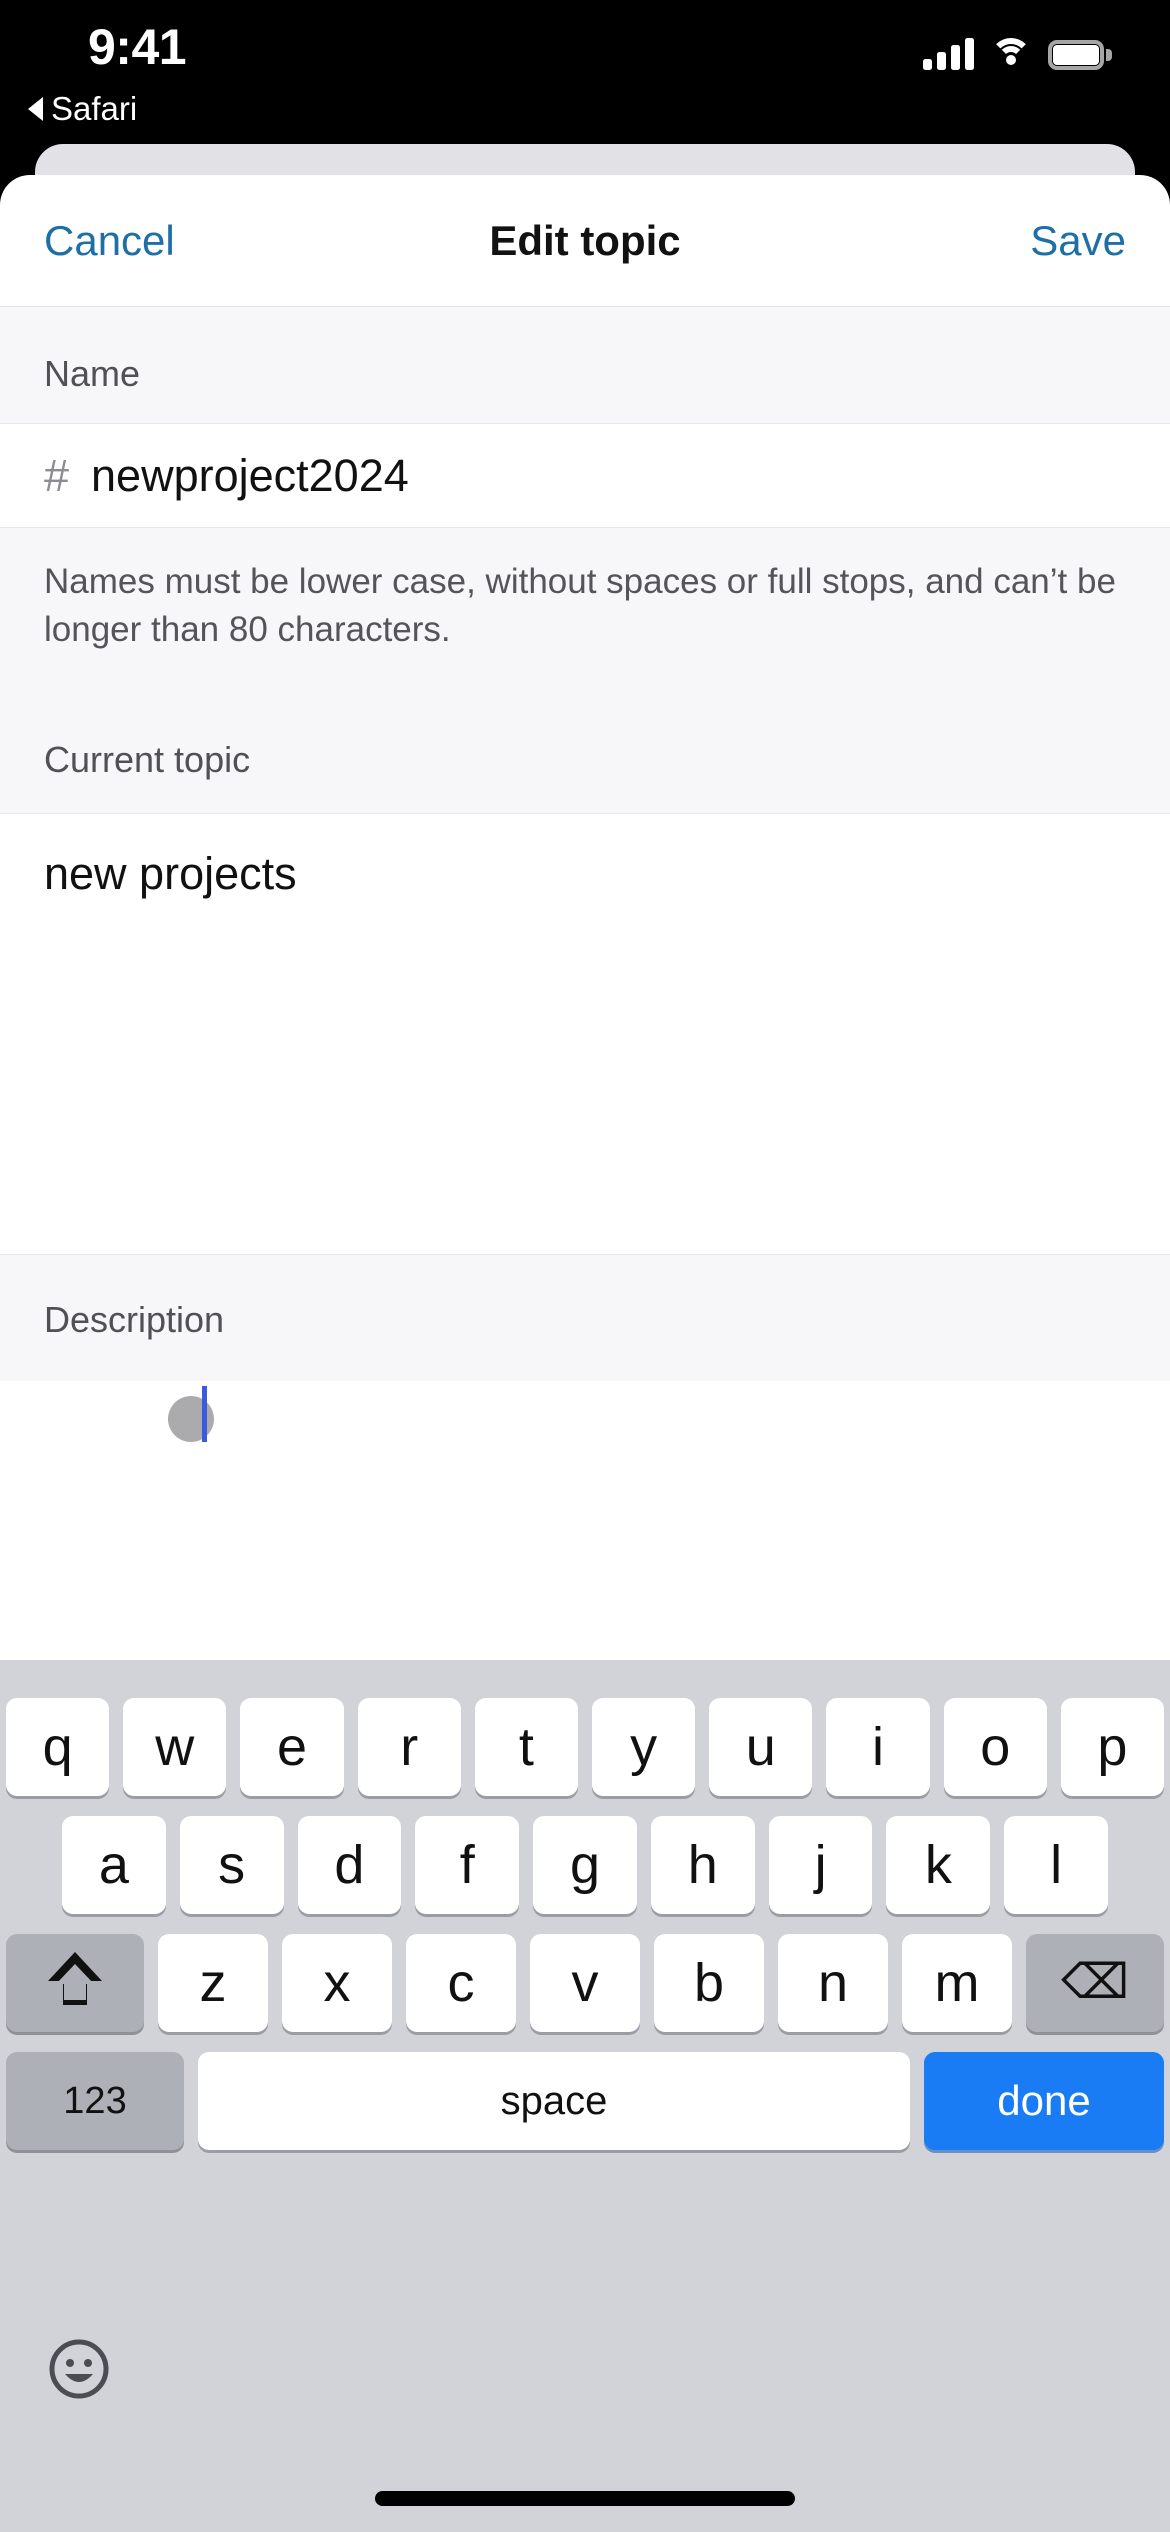 This screenshot has height=2532, width=1170. Describe the element at coordinates (461, 1983) in the screenshot. I see `key-c: c` at that location.